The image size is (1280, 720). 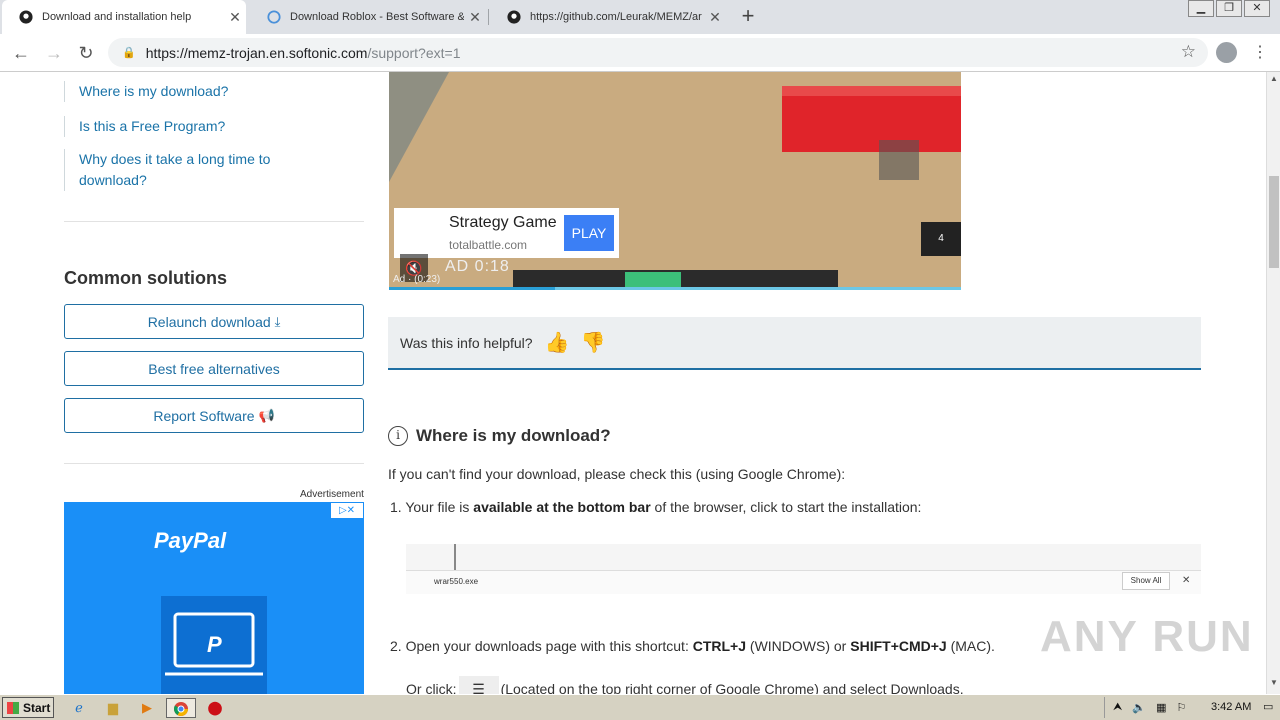 What do you see at coordinates (86, 53) in the screenshot?
I see `reload-icon: ↻` at bounding box center [86, 53].